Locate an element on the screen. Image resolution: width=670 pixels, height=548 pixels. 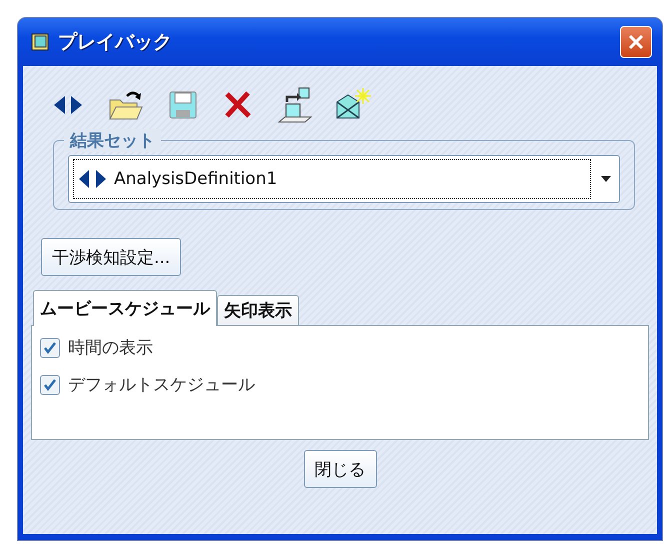
window-title: プレイバック is located at coordinates (115, 42).